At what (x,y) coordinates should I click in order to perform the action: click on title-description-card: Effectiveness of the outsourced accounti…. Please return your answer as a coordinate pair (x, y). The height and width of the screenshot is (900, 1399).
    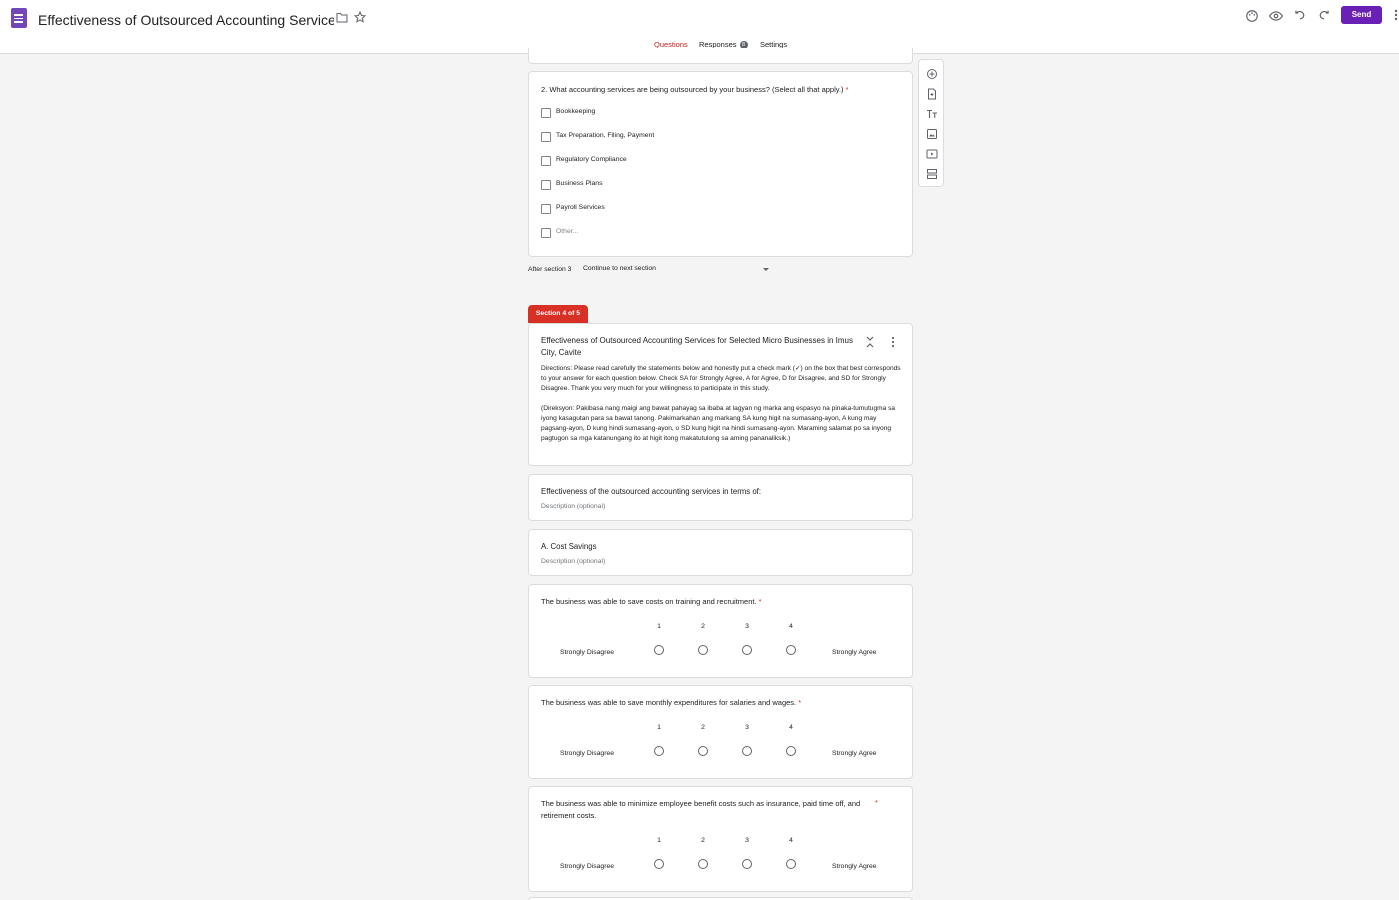
    Looking at the image, I should click on (720, 497).